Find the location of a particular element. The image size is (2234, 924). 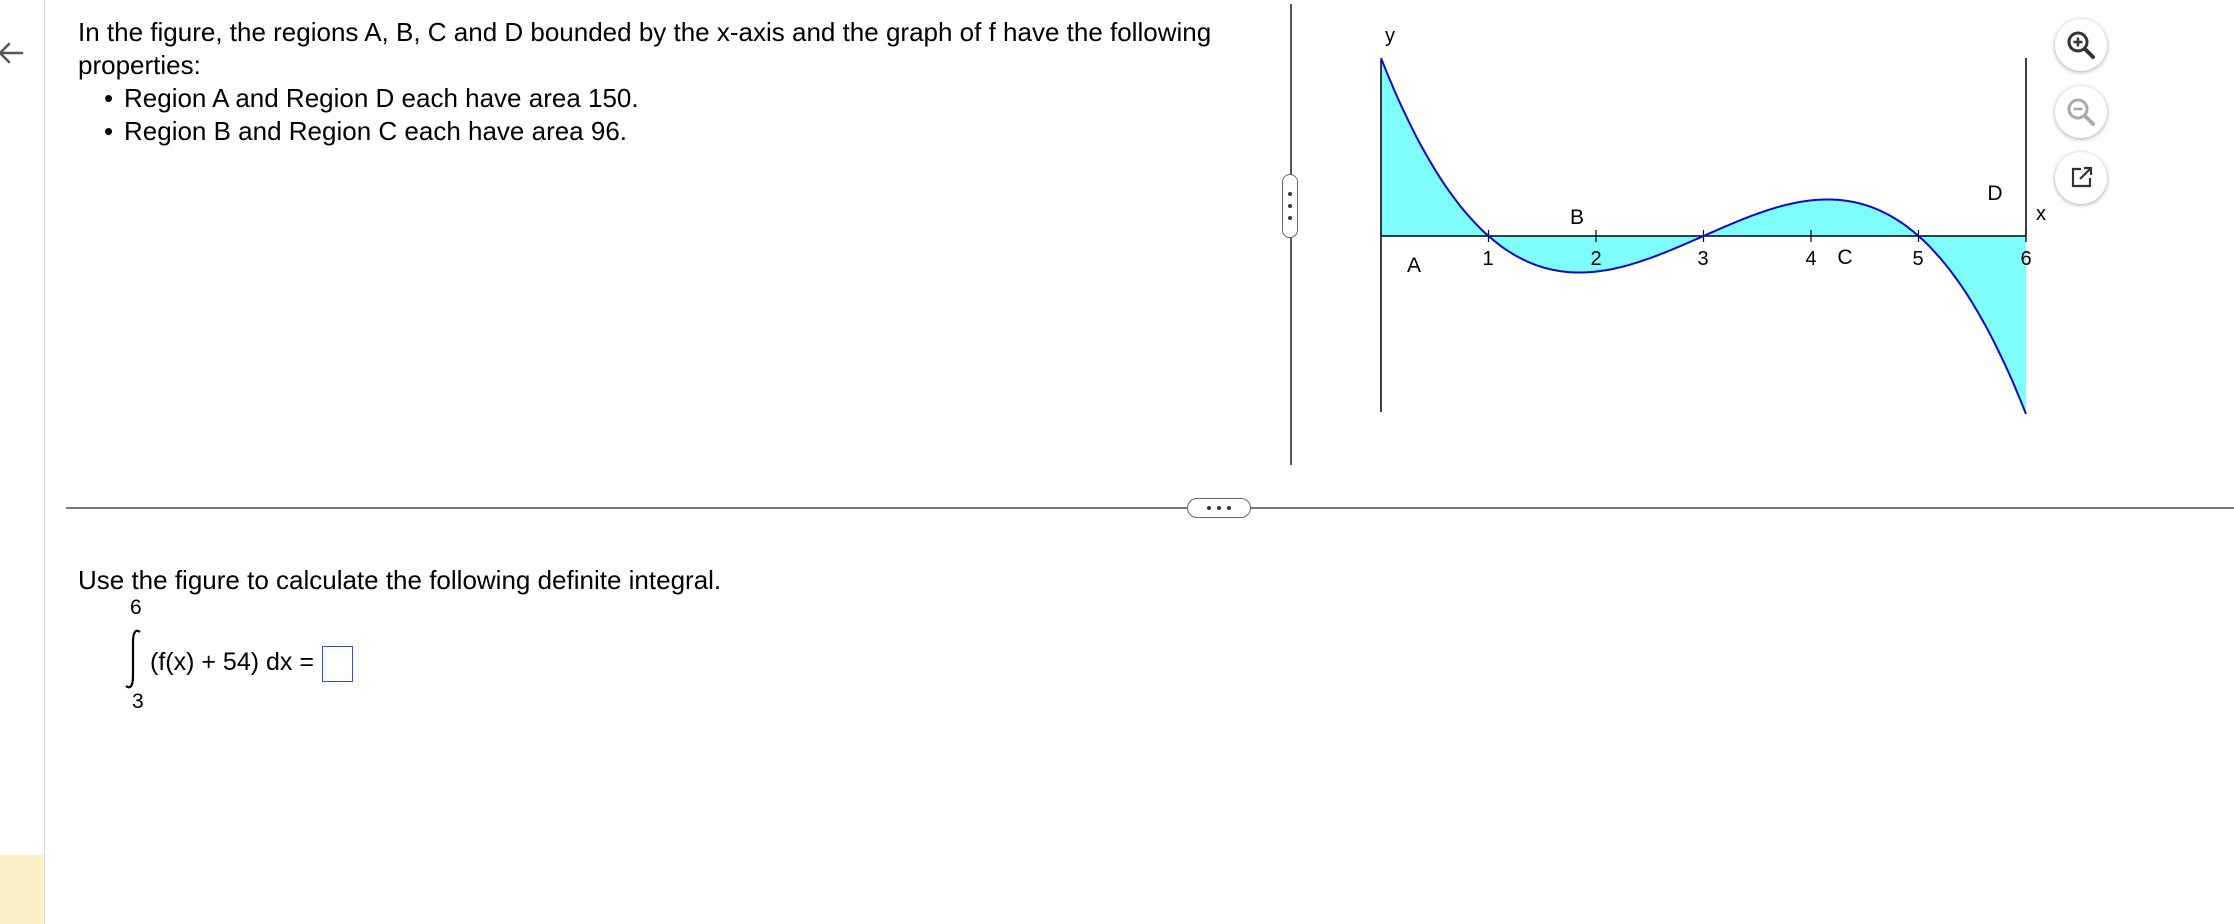

y-axis-label: y is located at coordinates (1390, 36).